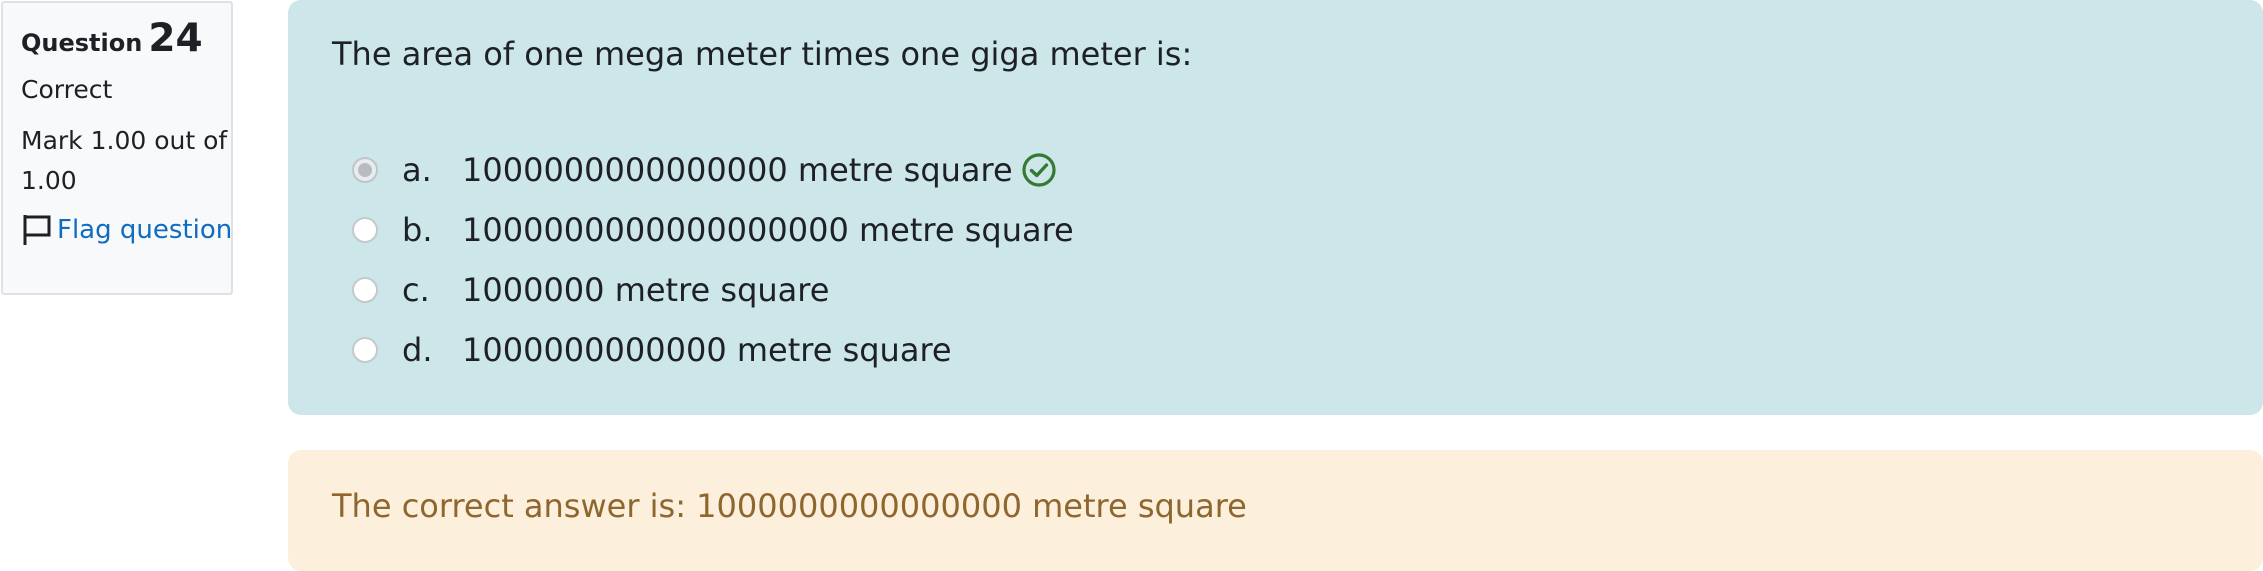  I want to click on answer-option-c: c. 1000000 metre square, so click(1297, 290).